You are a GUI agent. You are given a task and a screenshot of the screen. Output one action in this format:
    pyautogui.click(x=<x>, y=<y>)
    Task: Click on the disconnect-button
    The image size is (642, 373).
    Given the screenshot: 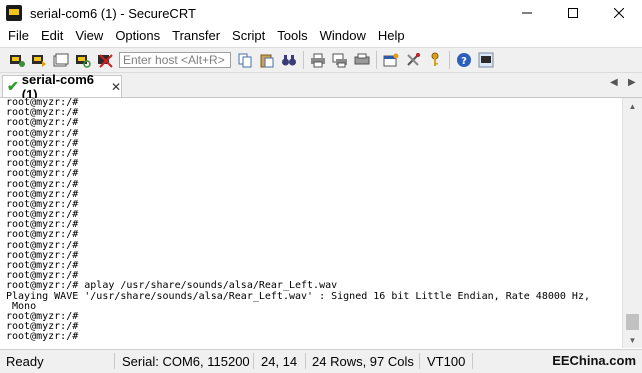 What is the action you would take?
    pyautogui.click(x=105, y=60)
    